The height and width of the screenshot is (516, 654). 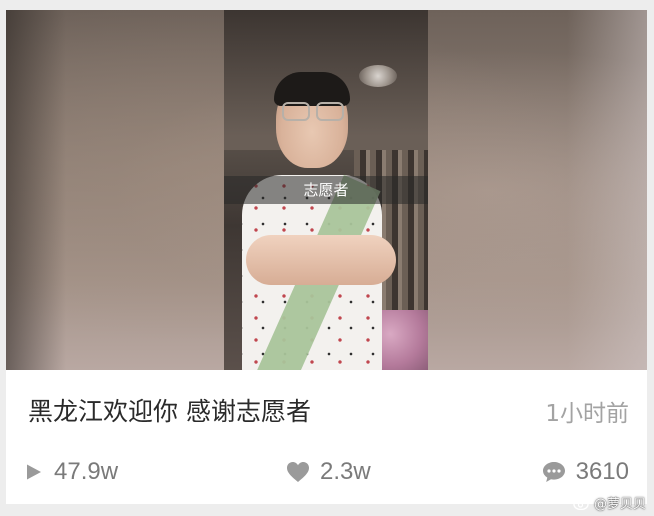 I want to click on comments-stat: 3610, so click(x=585, y=472).